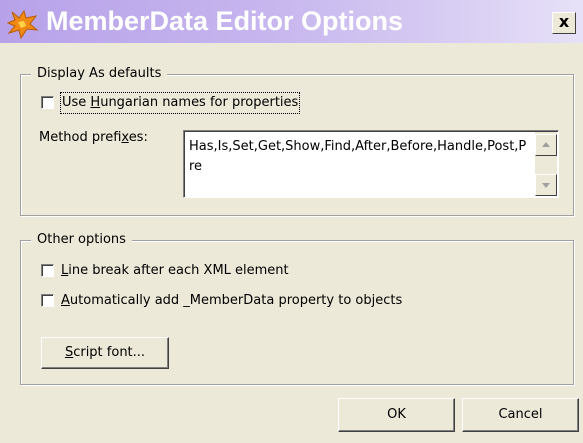 The width and height of the screenshot is (583, 443). I want to click on hungarian-names-row: Use Hungarian names for properties, so click(201, 103).